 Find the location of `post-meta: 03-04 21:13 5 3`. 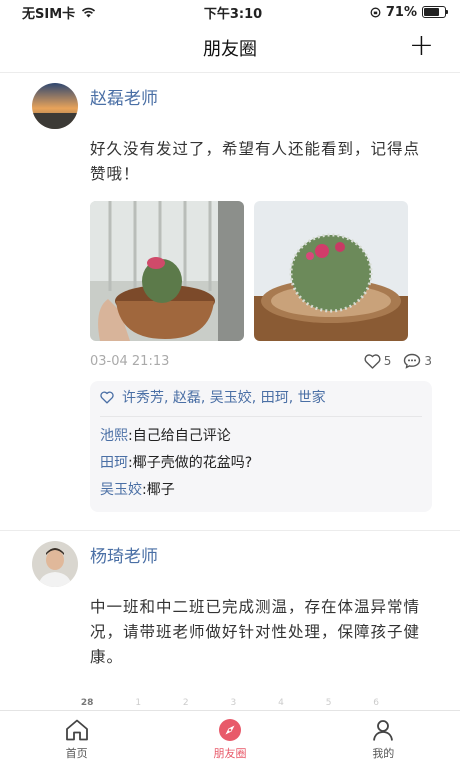

post-meta: 03-04 21:13 5 3 is located at coordinates (261, 361).